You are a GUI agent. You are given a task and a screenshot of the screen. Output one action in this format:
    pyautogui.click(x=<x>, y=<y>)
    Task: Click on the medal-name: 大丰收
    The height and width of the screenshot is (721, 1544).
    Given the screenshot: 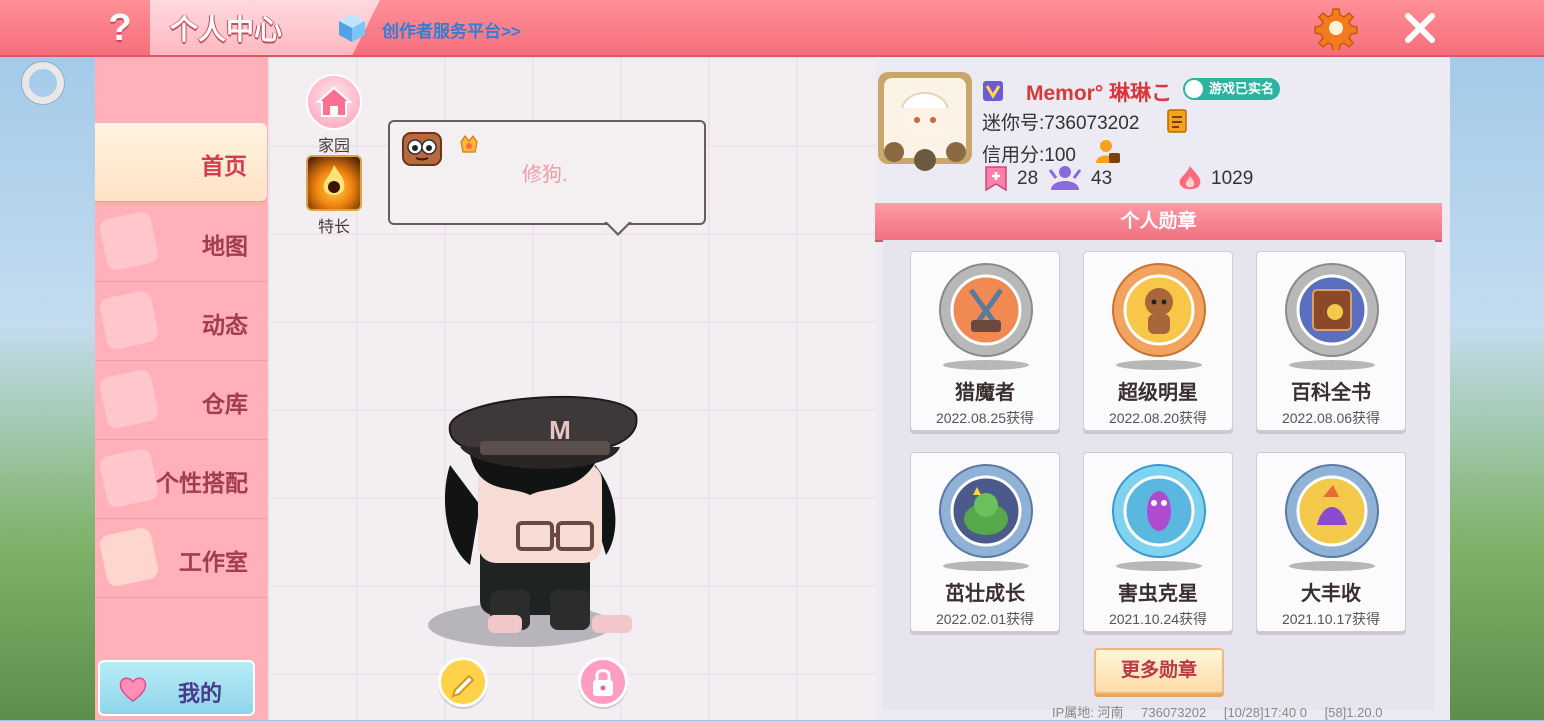 What is the action you would take?
    pyautogui.click(x=1331, y=594)
    